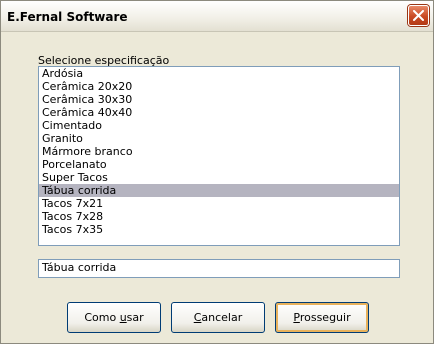 This screenshot has width=434, height=344. I want to click on list-item: Mármore branco, so click(219, 151).